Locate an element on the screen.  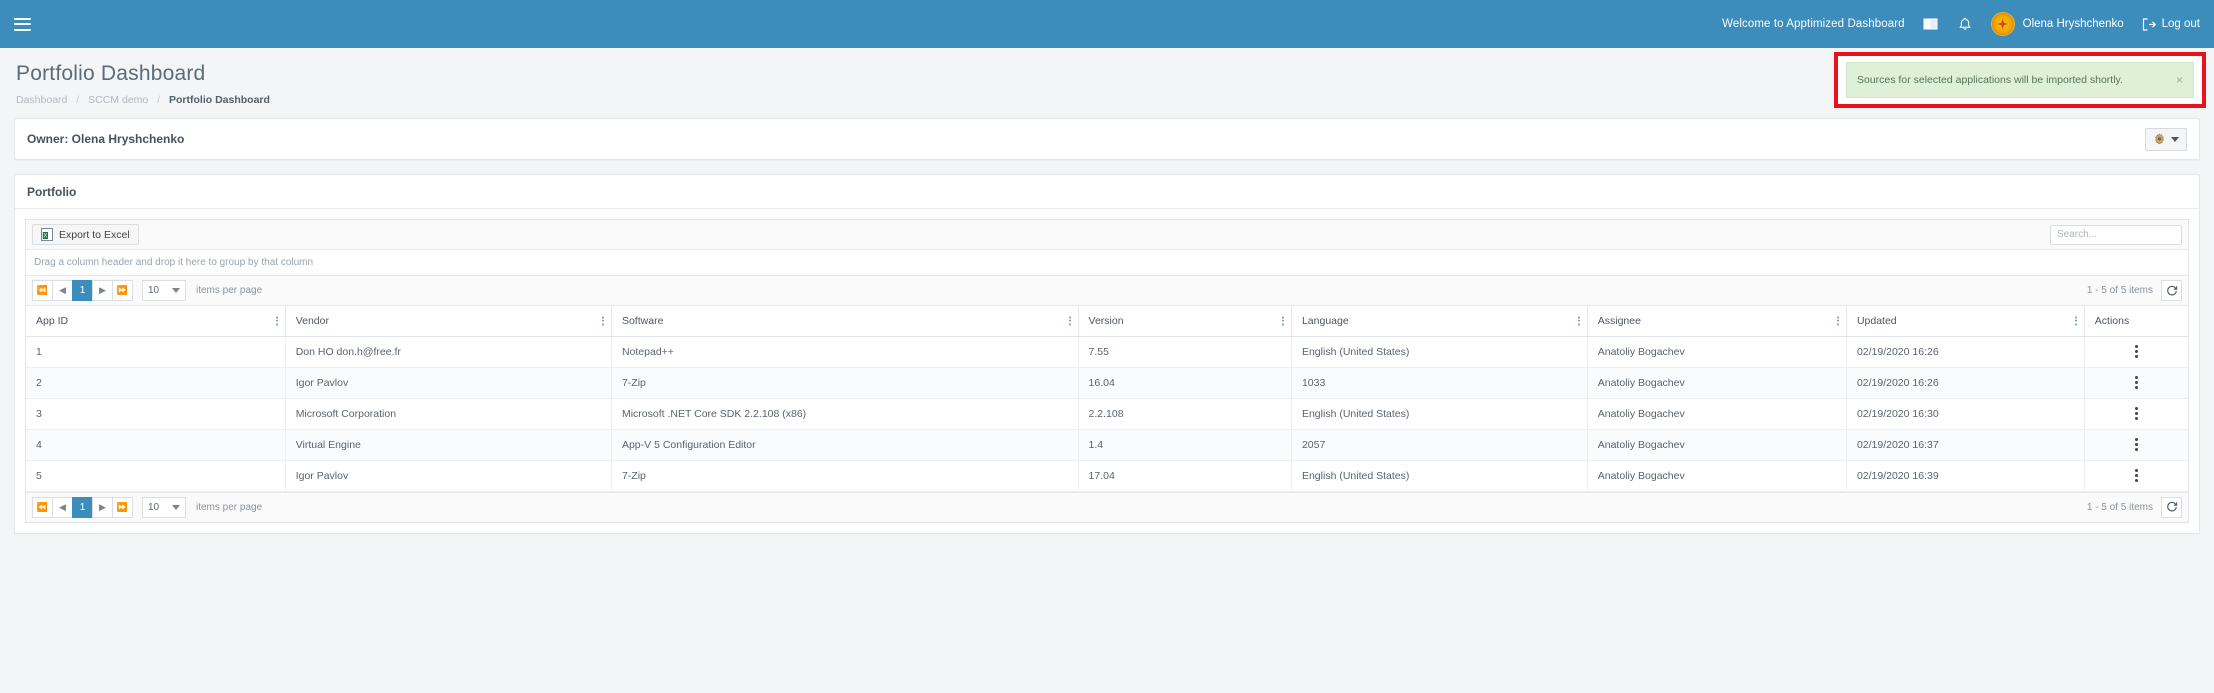
owner-label: Owner: Olena Hryshchenko is located at coordinates (106, 139).